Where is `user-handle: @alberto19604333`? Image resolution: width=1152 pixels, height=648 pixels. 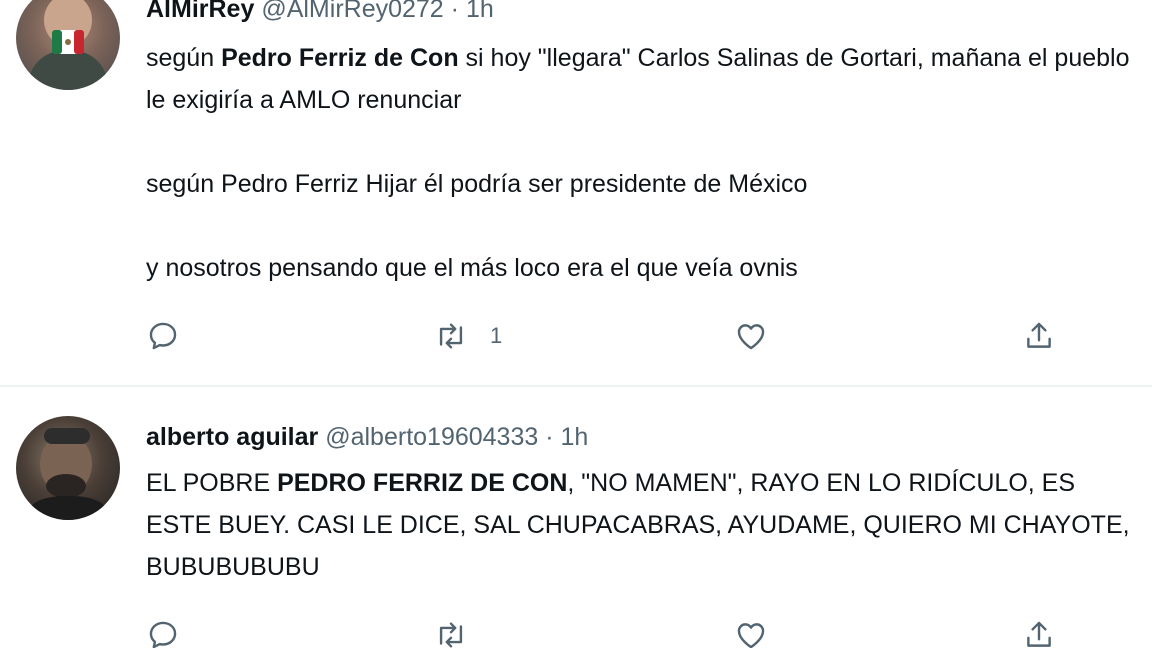
user-handle: @alberto19604333 is located at coordinates (431, 437).